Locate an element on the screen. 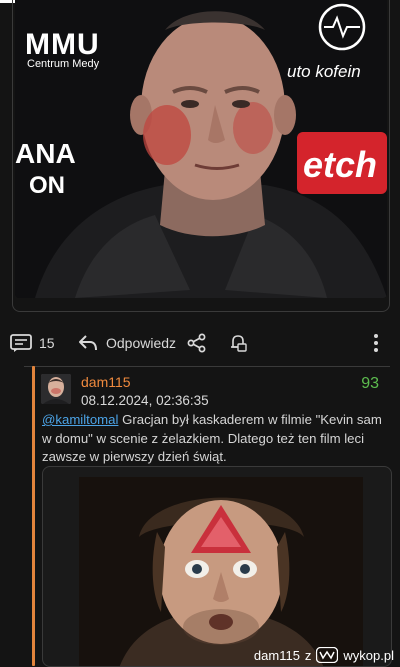 The height and width of the screenshot is (667, 400). banner-text-4: etch is located at coordinates (340, 164).